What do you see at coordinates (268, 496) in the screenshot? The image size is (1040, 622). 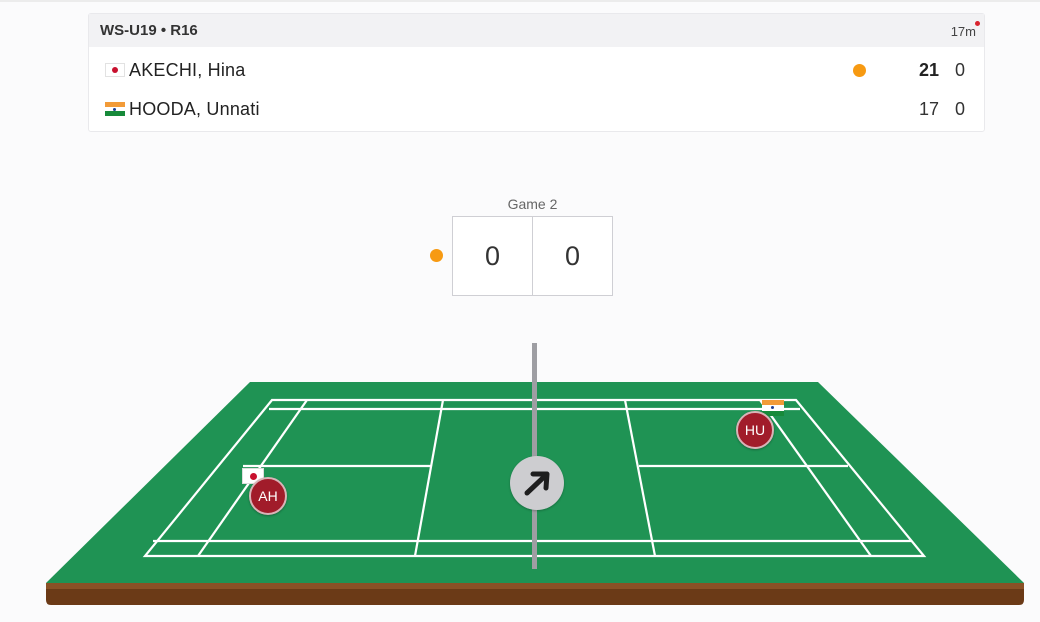 I see `player-token-ah: AH` at bounding box center [268, 496].